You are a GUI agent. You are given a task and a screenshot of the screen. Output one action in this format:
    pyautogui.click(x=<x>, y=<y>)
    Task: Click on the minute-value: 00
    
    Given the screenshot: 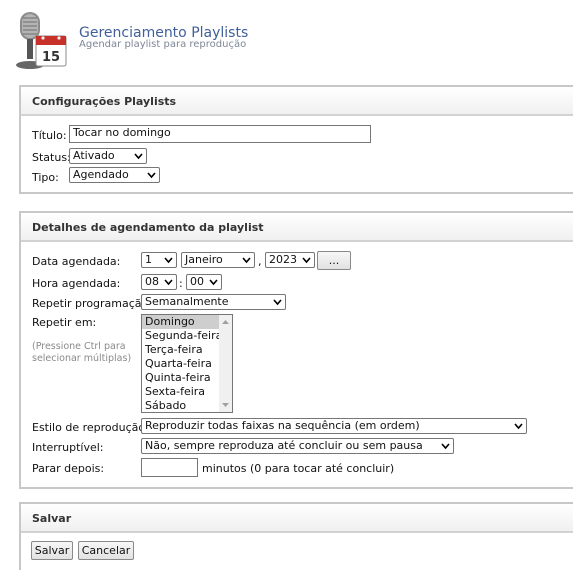 What is the action you would take?
    pyautogui.click(x=197, y=281)
    